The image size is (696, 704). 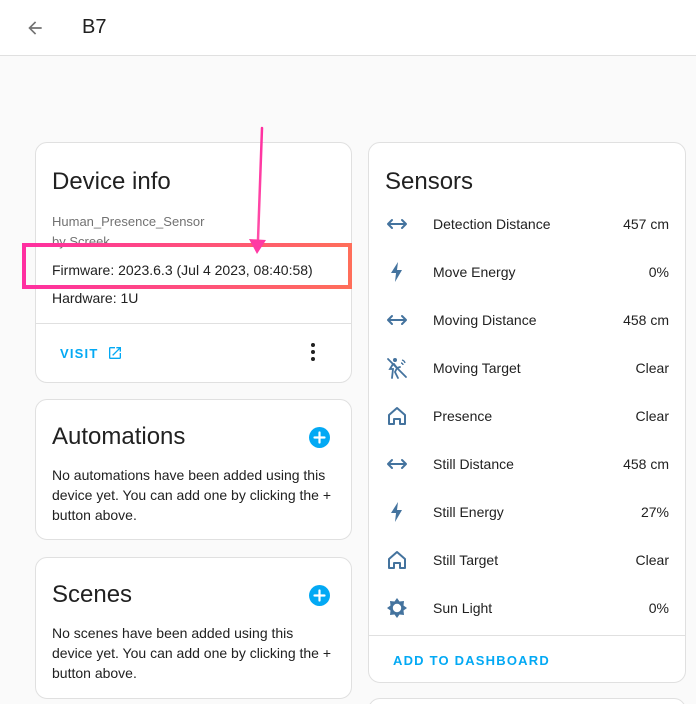 What do you see at coordinates (527, 560) in the screenshot?
I see `sensor-row-still-target: Still Target Clear` at bounding box center [527, 560].